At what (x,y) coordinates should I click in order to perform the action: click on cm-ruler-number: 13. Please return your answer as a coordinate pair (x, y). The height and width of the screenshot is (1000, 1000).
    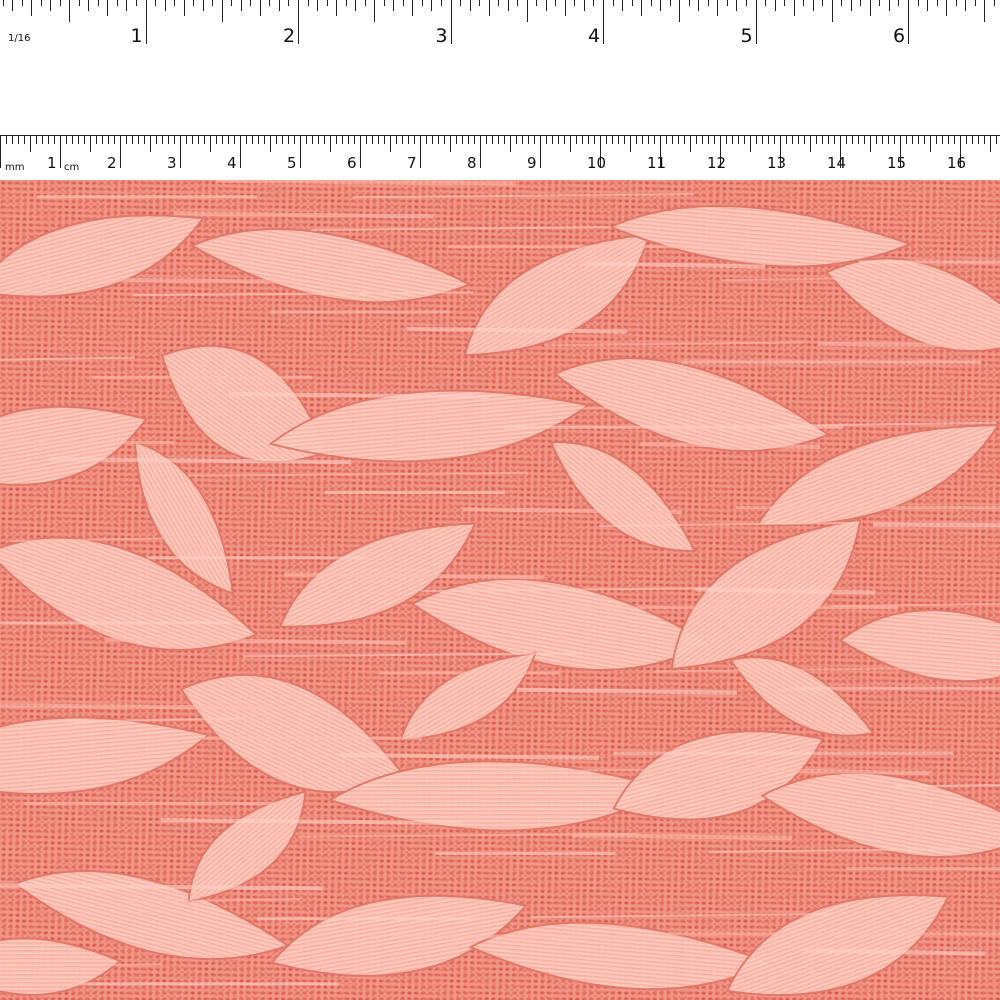
    Looking at the image, I should click on (777, 163).